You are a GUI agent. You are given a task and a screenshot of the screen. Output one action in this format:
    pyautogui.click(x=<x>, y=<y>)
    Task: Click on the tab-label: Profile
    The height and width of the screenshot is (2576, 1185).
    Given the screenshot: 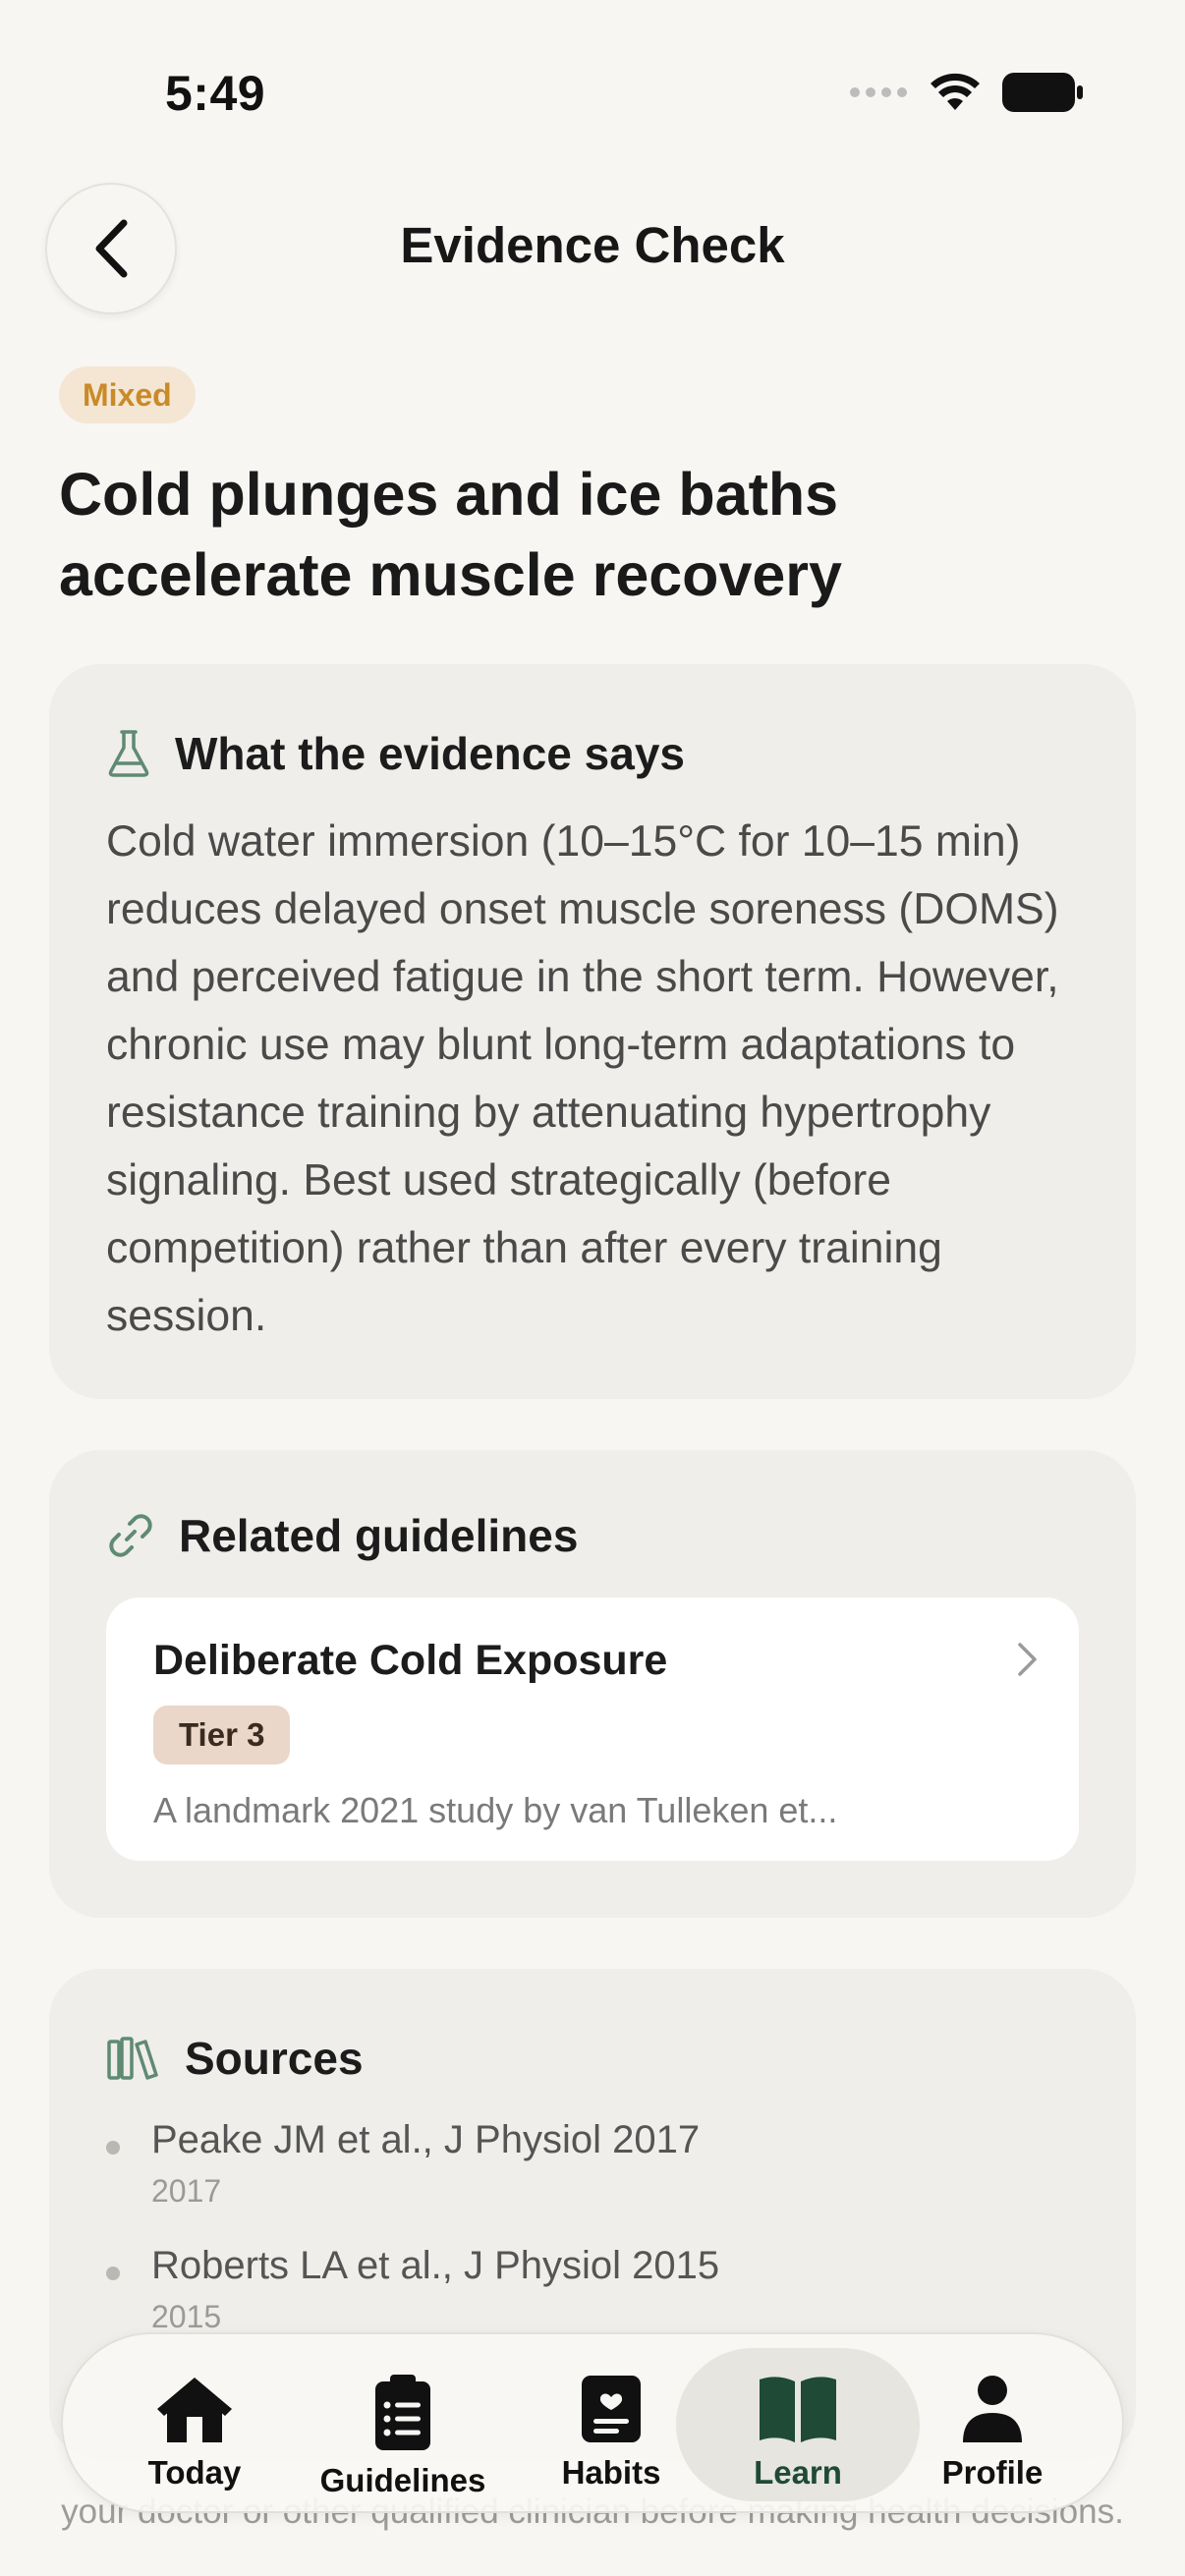 What is the action you would take?
    pyautogui.click(x=993, y=2472)
    